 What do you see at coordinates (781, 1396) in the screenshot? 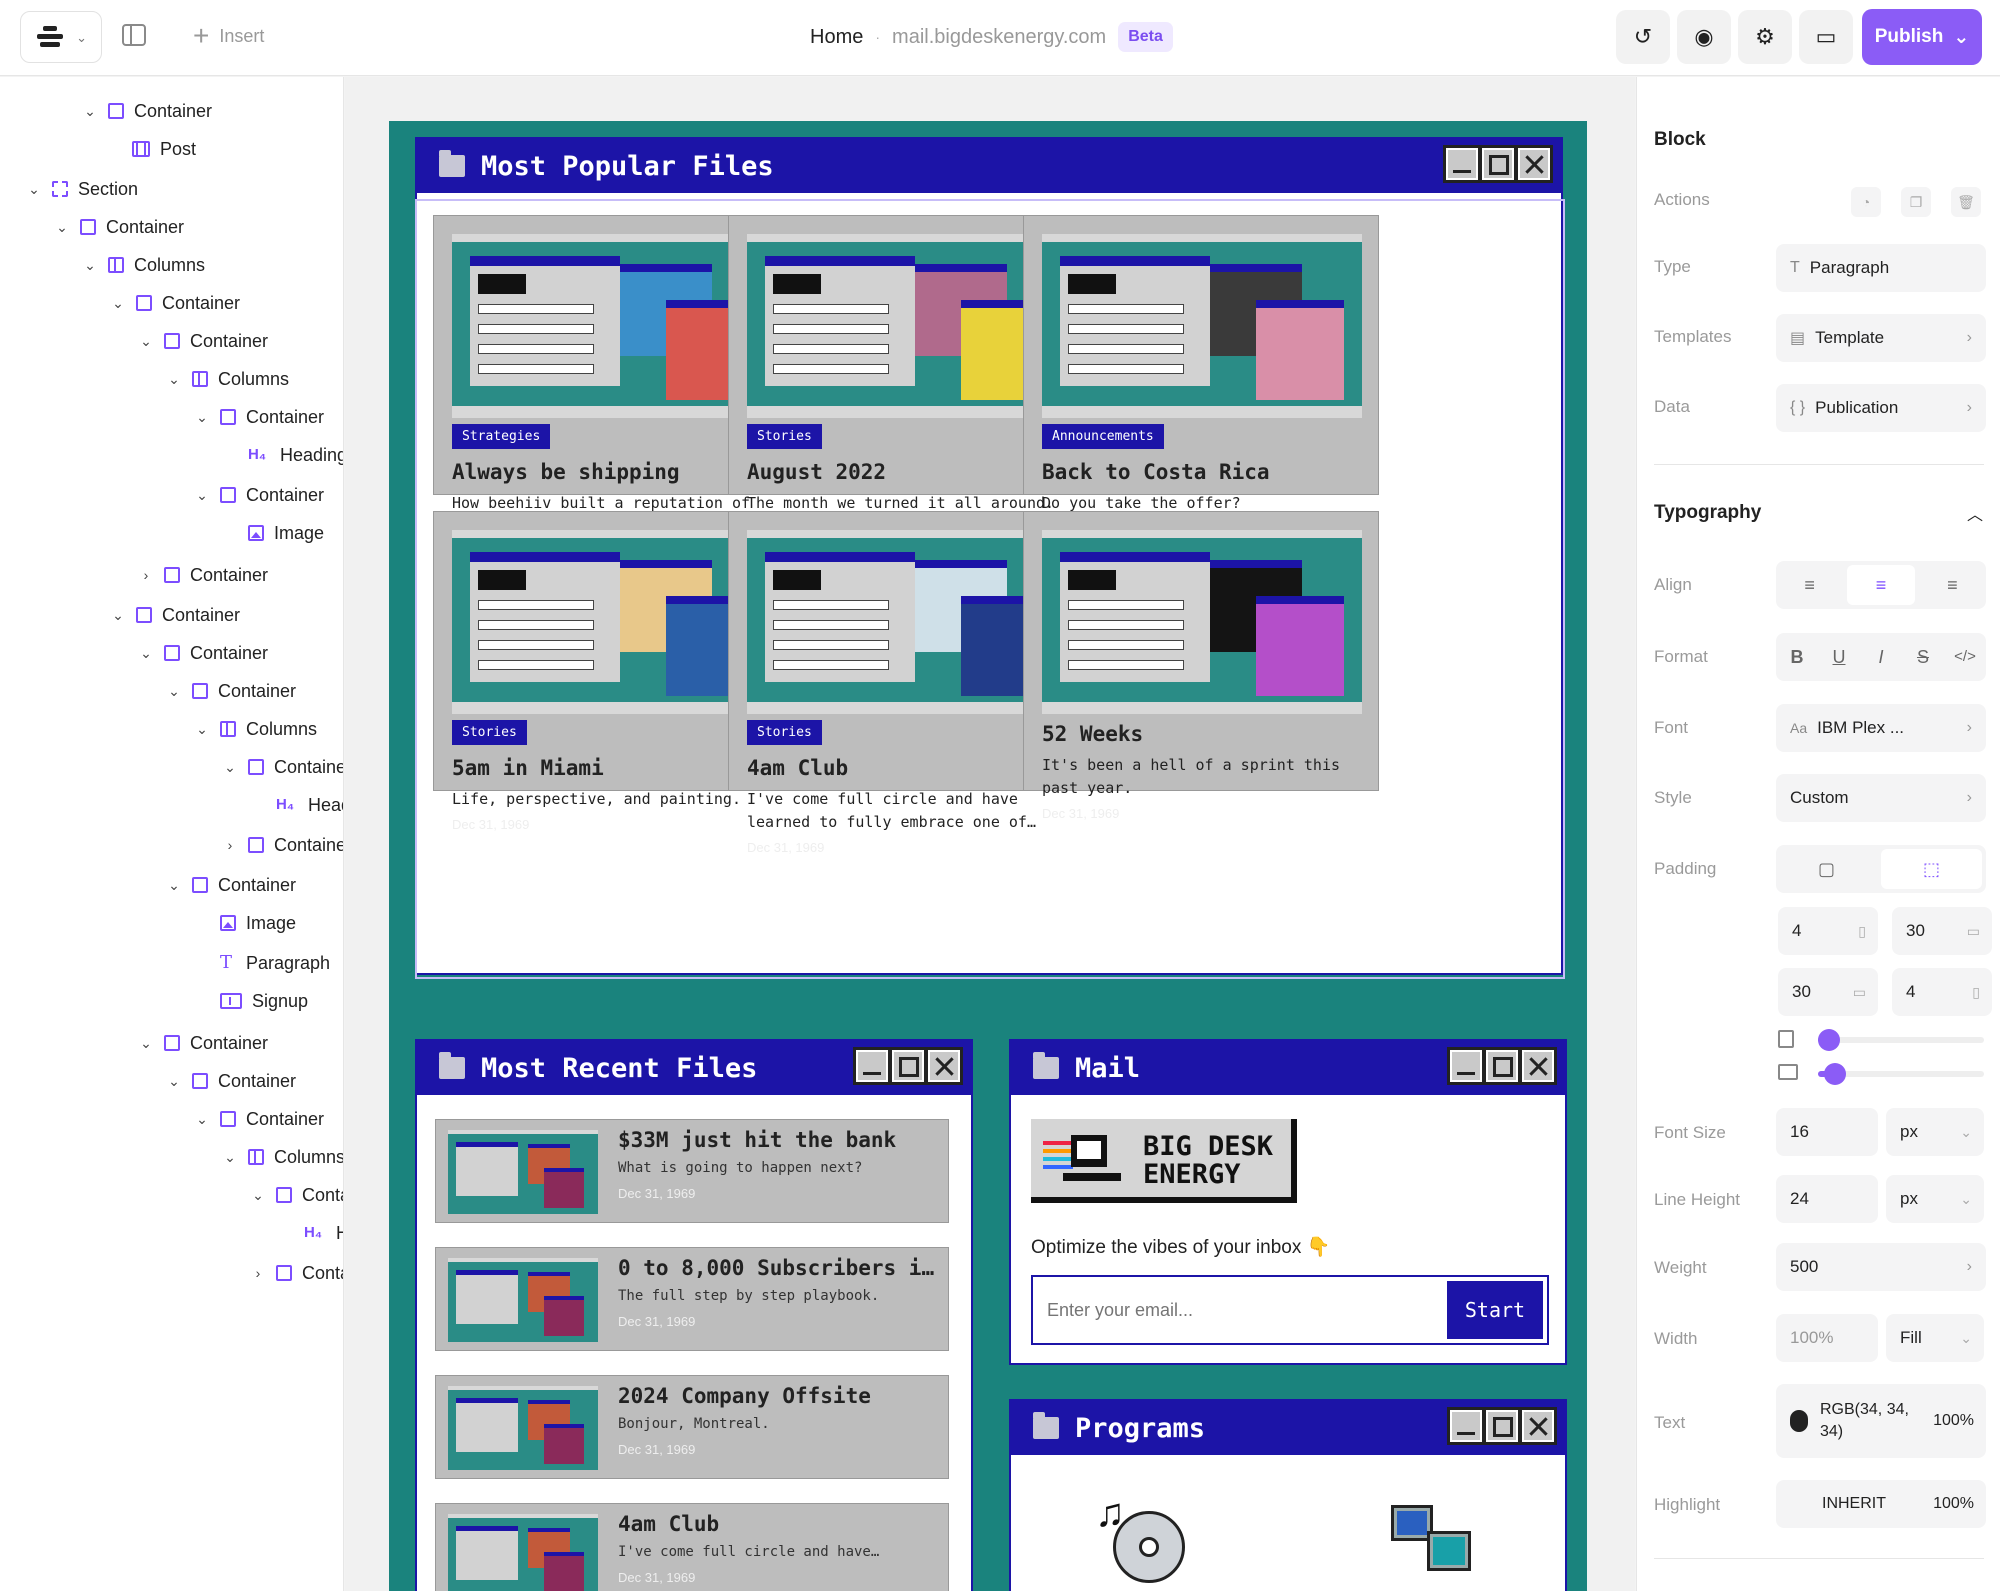
I see `post-title: 2024 Company Offsite` at bounding box center [781, 1396].